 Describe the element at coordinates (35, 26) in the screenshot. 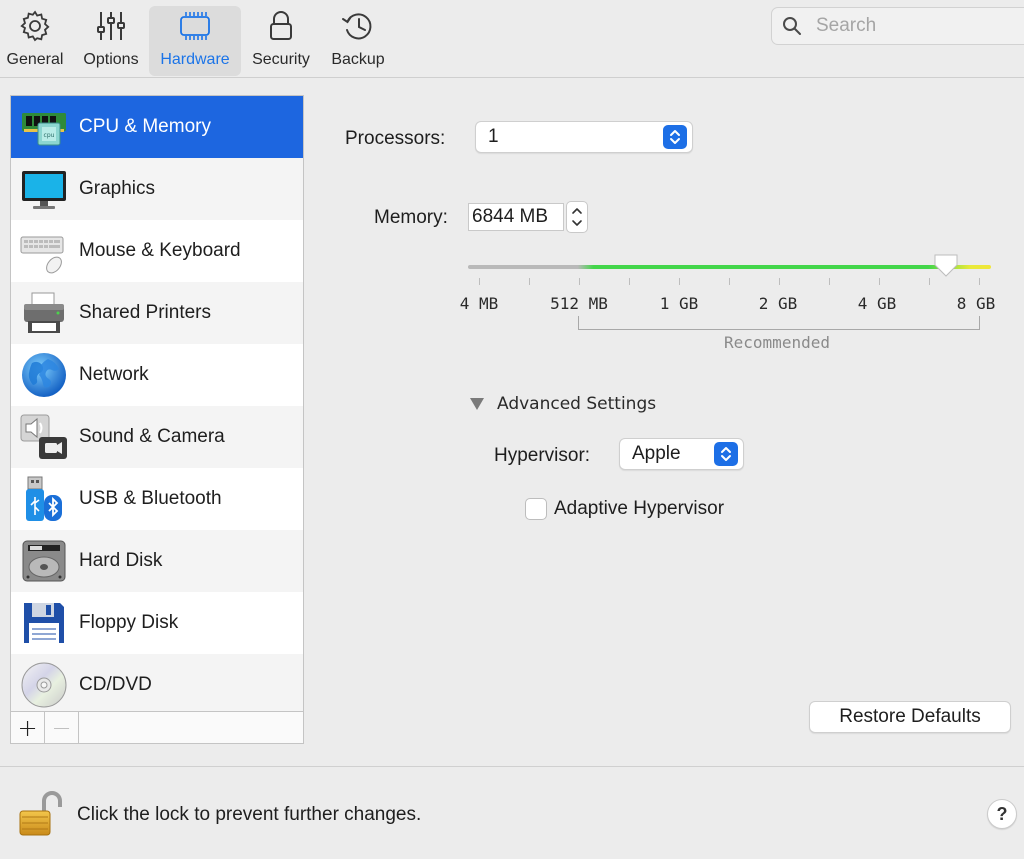

I see `gear-icon` at that location.